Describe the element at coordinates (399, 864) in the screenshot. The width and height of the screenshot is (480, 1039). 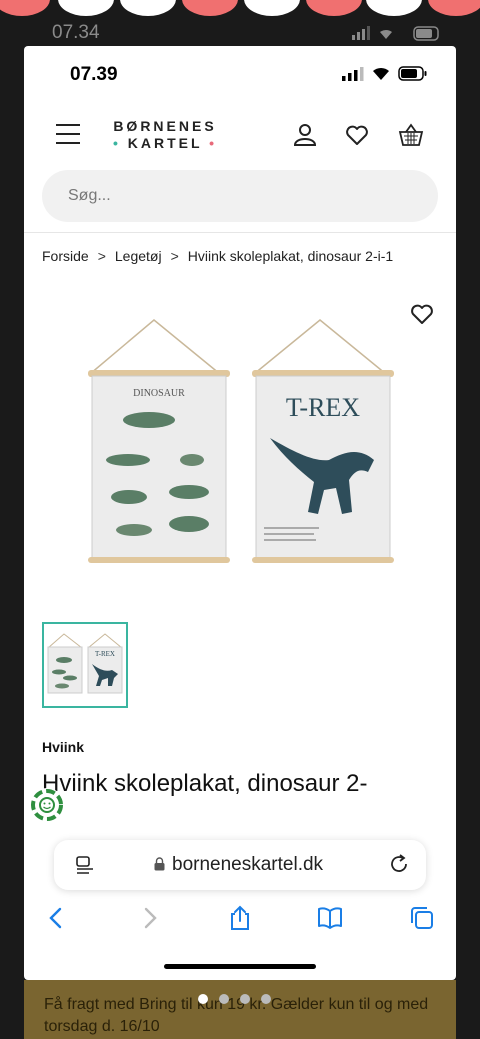
I see `reload-icon` at that location.